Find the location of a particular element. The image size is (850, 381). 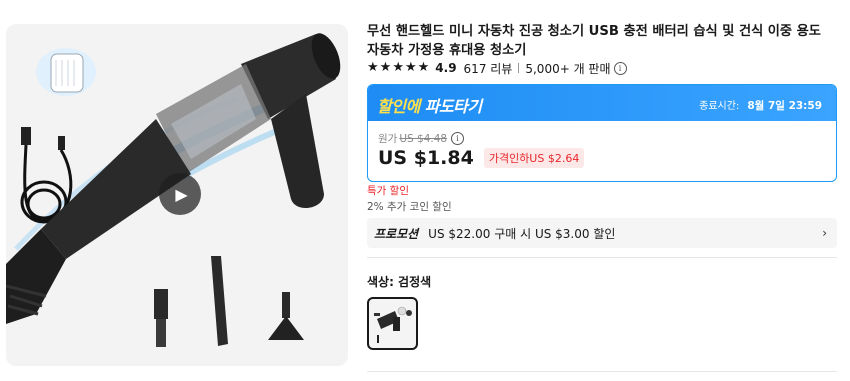

color-label: 색상: 검정색 is located at coordinates (399, 282).